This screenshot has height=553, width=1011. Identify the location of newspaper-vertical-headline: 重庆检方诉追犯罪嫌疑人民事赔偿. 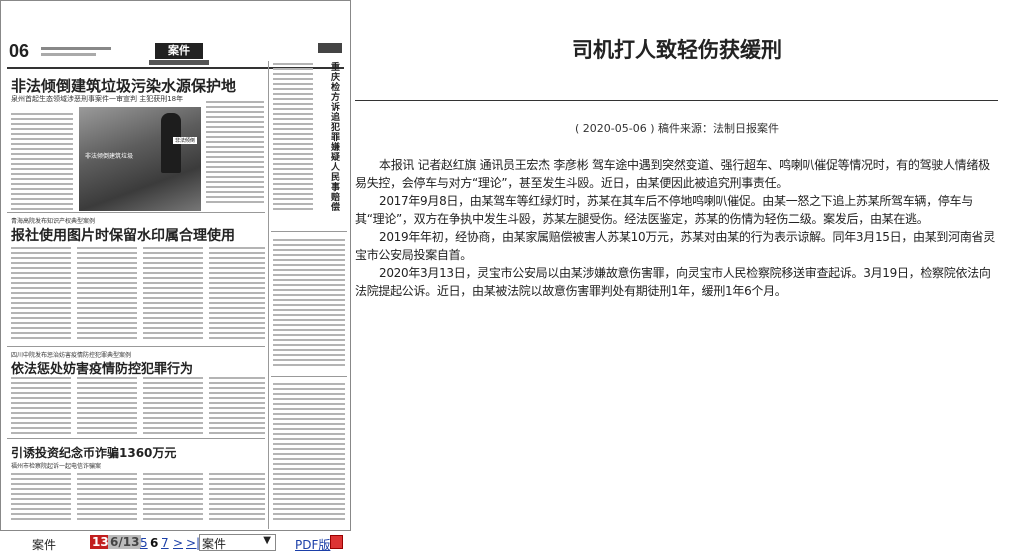
(332, 138).